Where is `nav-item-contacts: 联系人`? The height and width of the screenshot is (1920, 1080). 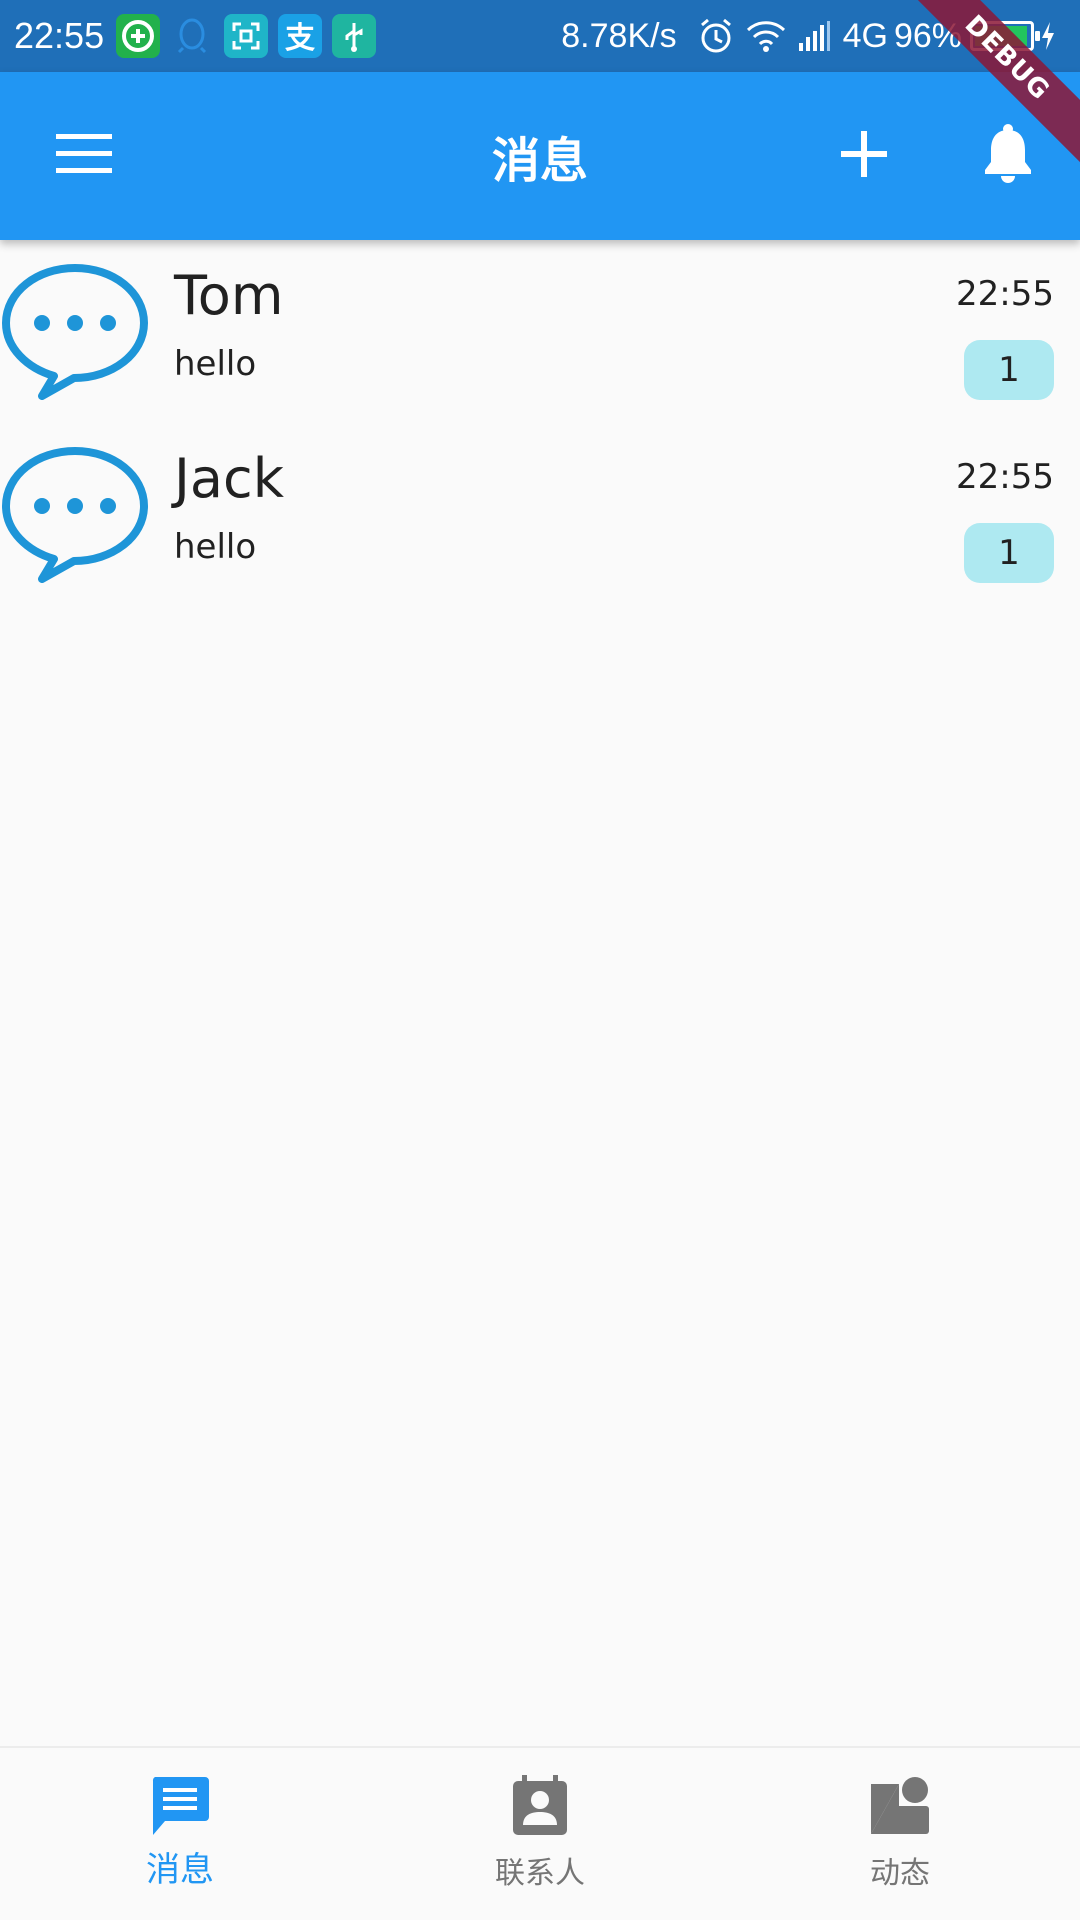
nav-item-contacts: 联系人 is located at coordinates (540, 1834).